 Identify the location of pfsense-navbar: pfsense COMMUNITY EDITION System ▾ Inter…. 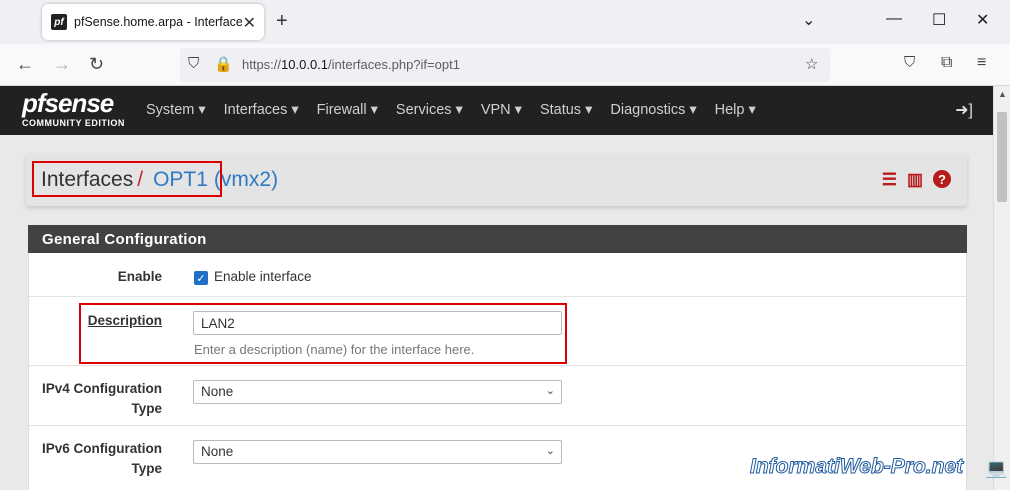
(496, 110).